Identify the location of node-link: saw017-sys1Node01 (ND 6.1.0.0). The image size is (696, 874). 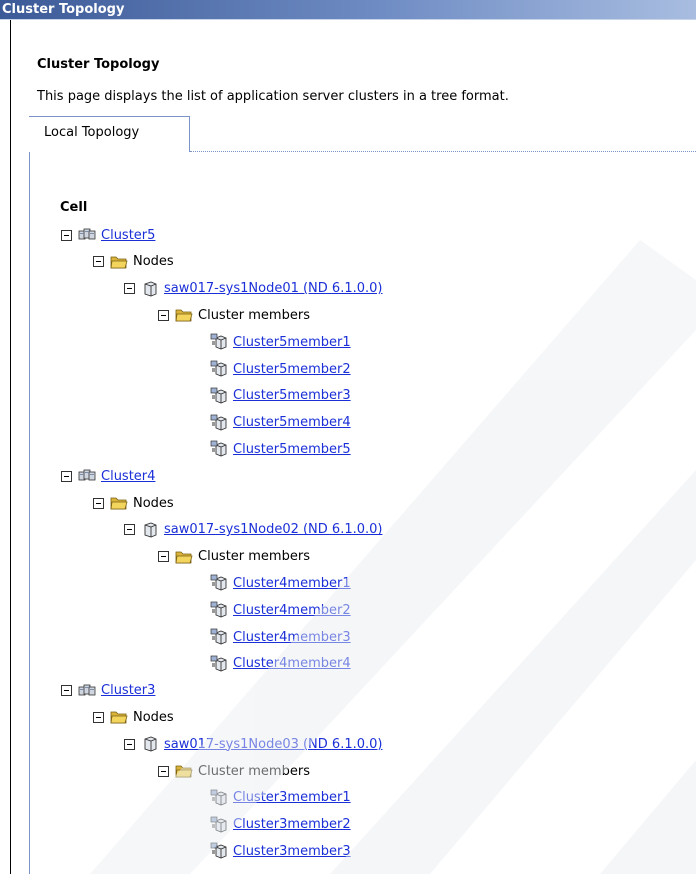
(273, 288).